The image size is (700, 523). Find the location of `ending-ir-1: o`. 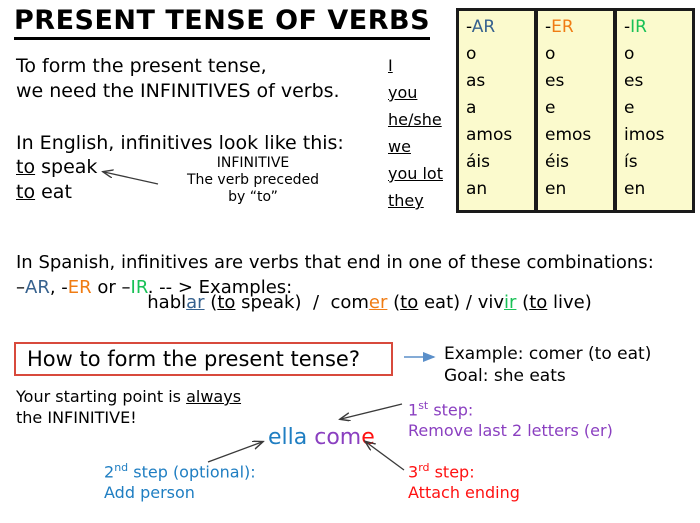

ending-ir-1: o is located at coordinates (629, 54).